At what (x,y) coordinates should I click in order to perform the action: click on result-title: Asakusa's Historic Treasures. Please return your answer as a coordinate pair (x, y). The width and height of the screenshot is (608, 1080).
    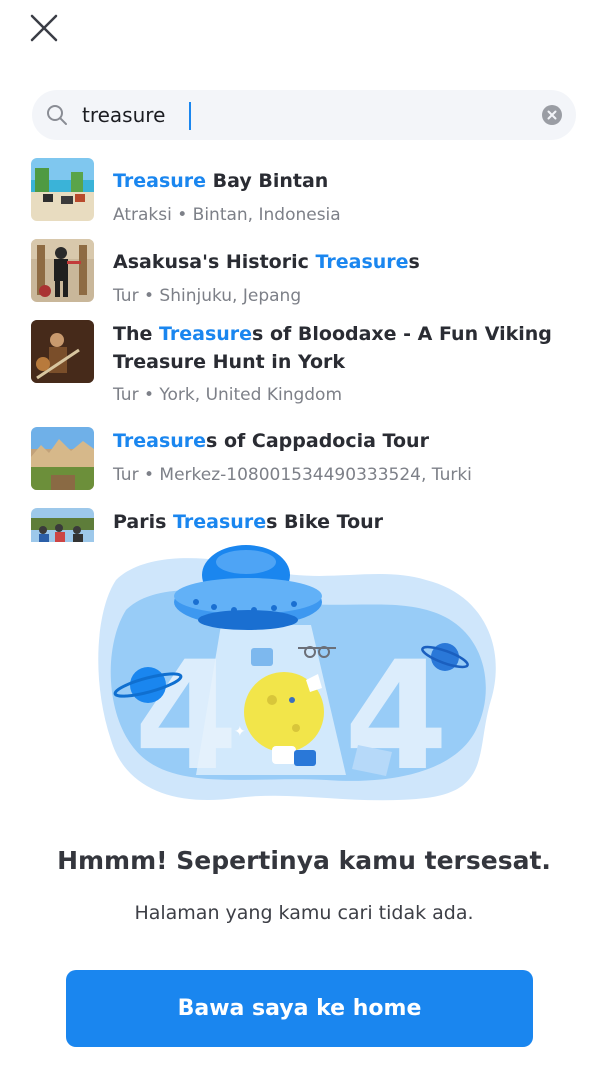
    Looking at the image, I should click on (266, 262).